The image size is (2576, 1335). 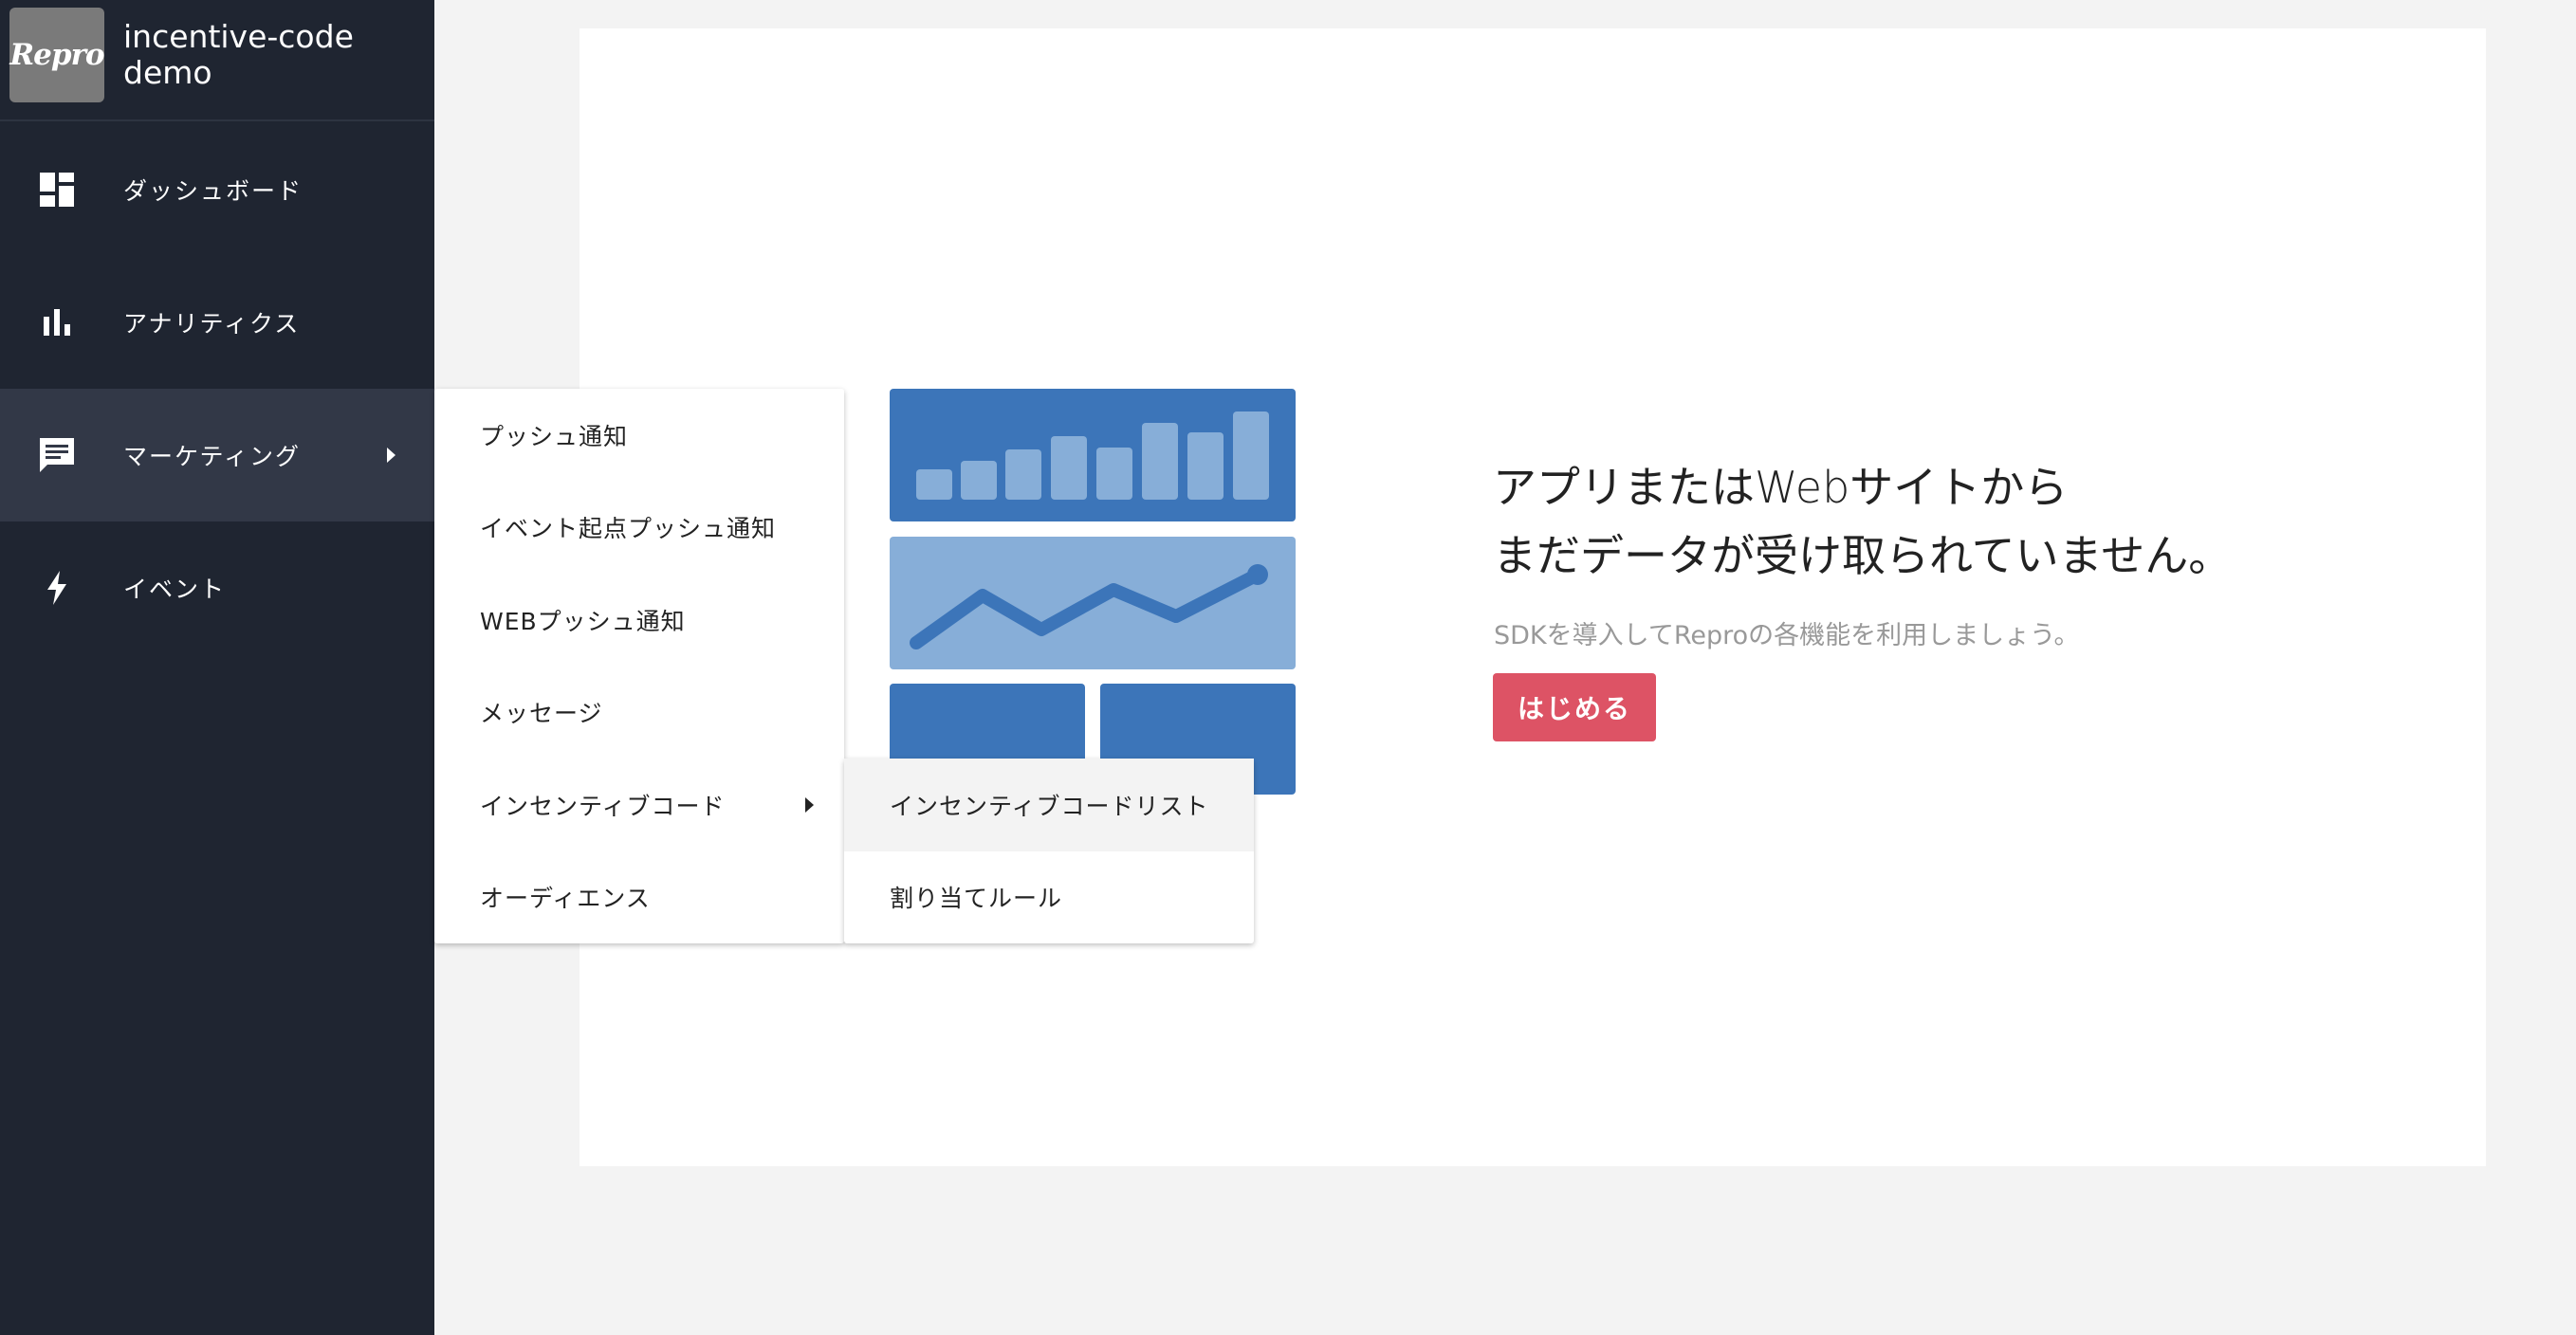 I want to click on menu-item-label: インセンティブコード, so click(x=603, y=806).